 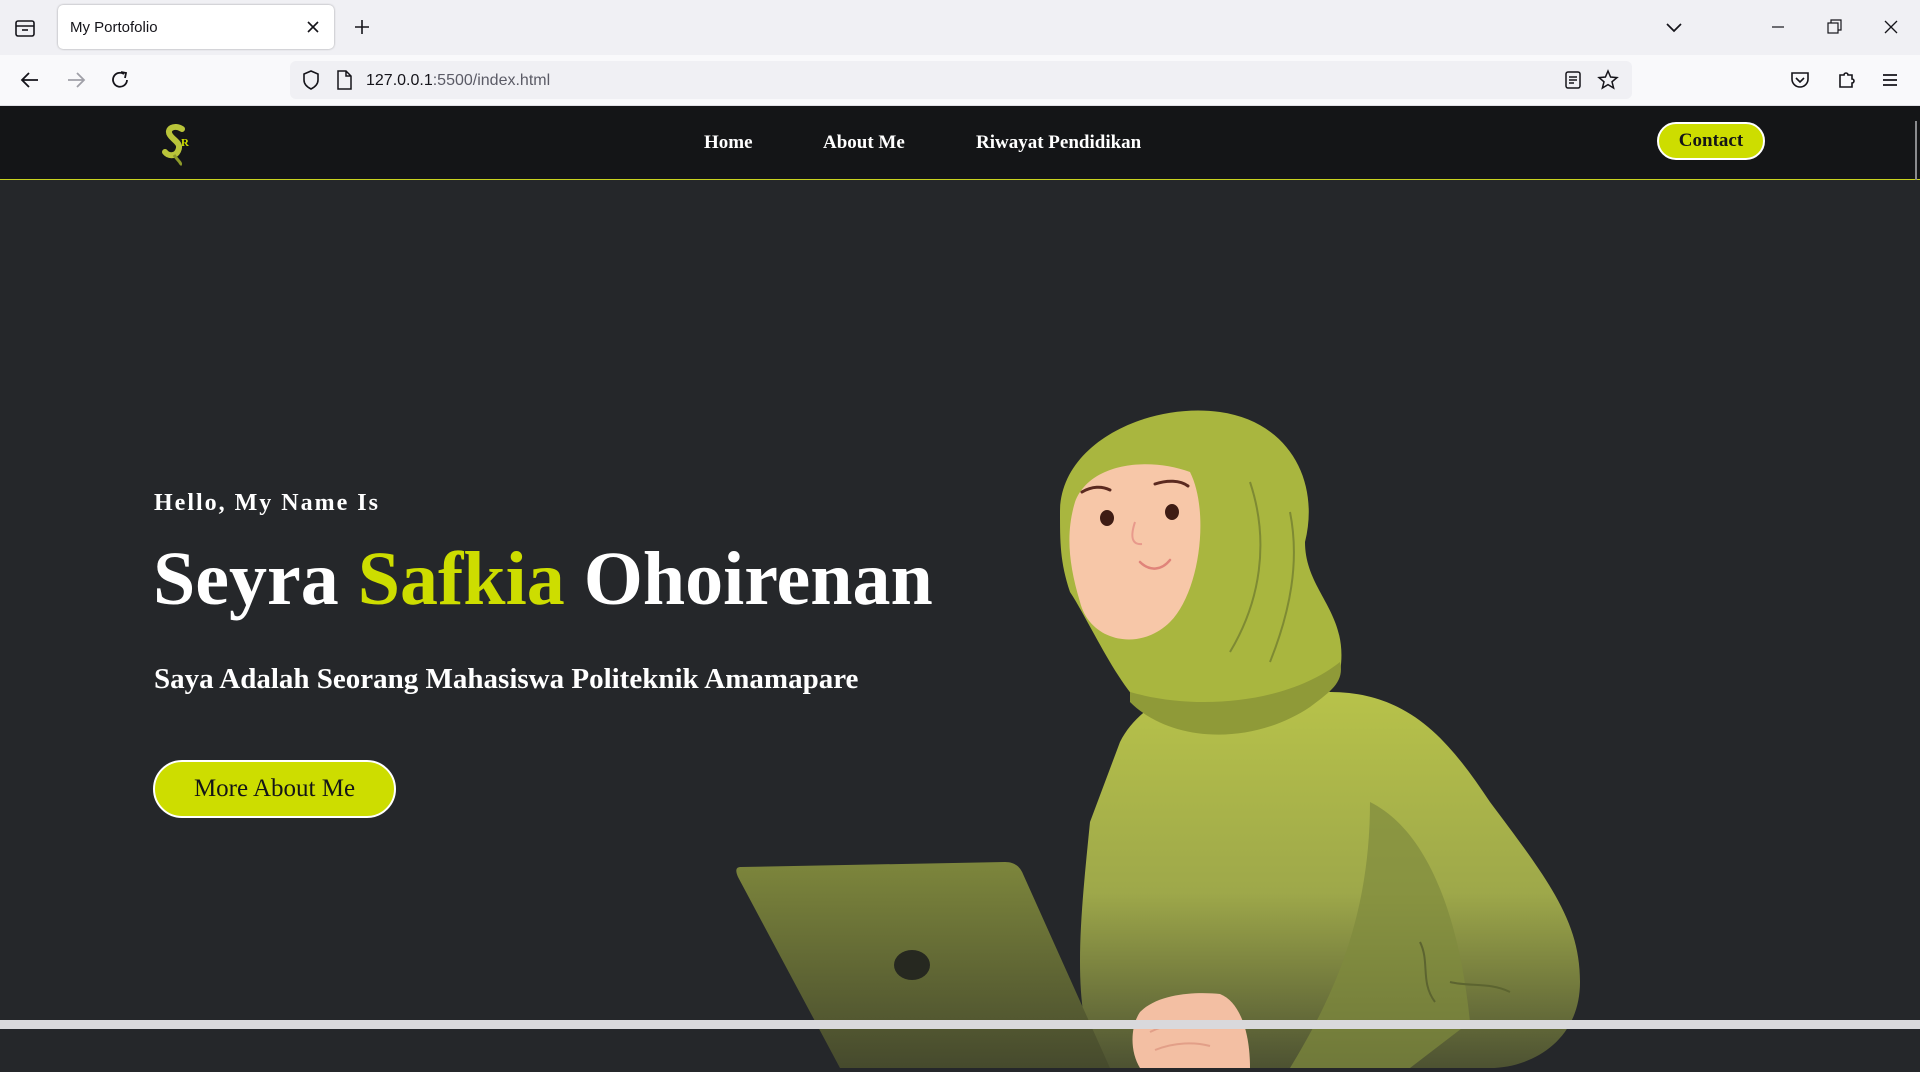 I want to click on url-bar: 127.0.0.1:5500/index.html, so click(x=961, y=80).